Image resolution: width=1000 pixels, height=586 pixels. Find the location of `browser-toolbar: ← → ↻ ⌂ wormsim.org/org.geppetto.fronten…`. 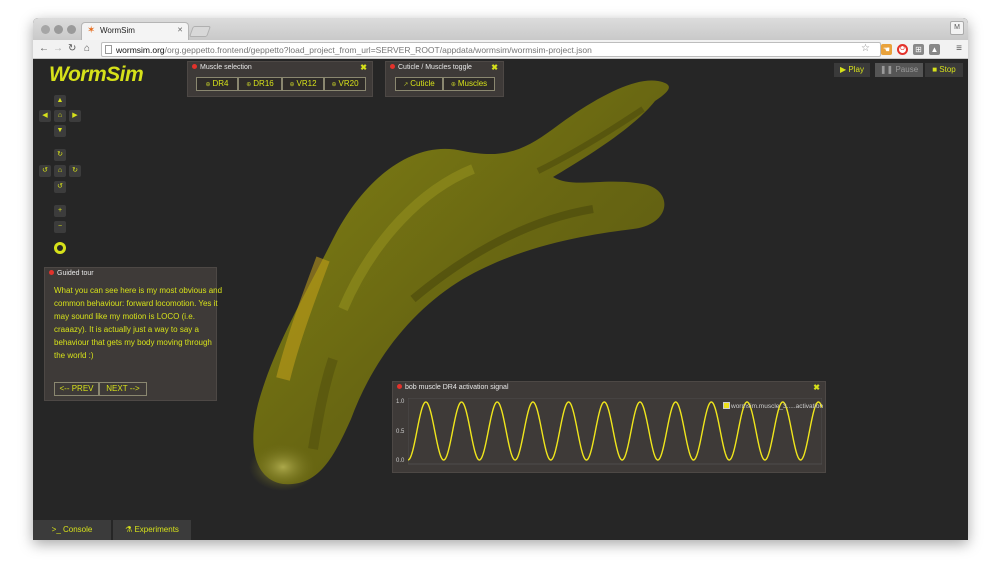

browser-toolbar: ← → ↻ ⌂ wormsim.org/org.geppetto.fronten… is located at coordinates (500, 49).